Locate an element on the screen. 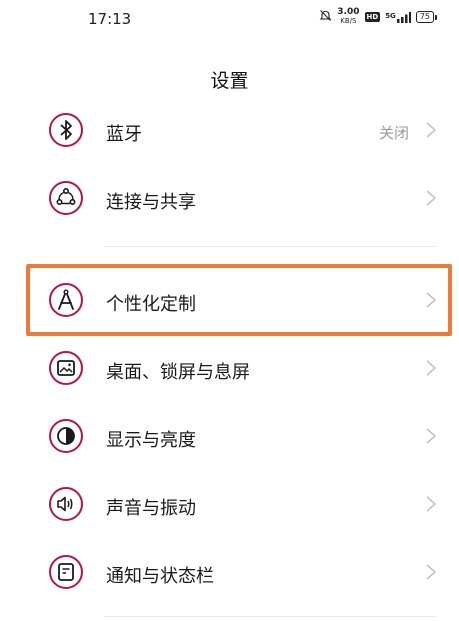 The height and width of the screenshot is (621, 459). highlight-box is located at coordinates (239, 300).